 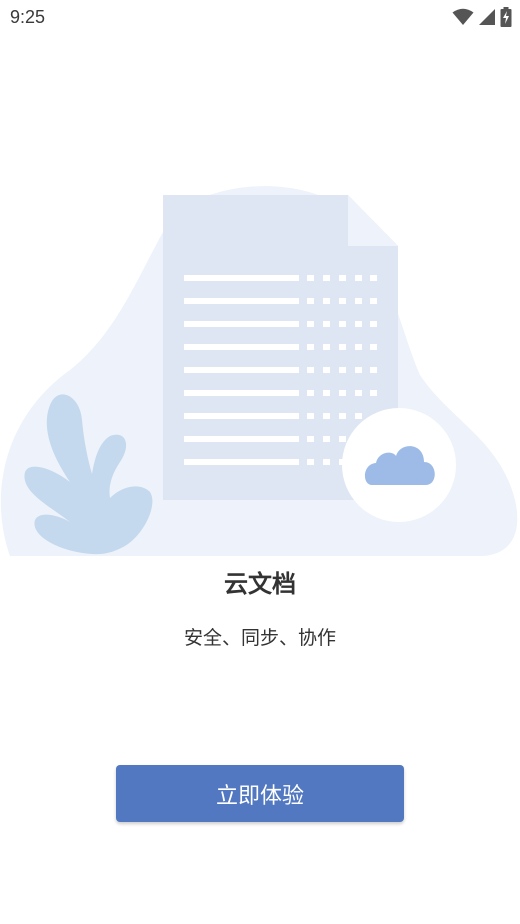 What do you see at coordinates (487, 17) in the screenshot?
I see `cellular-signal-icon` at bounding box center [487, 17].